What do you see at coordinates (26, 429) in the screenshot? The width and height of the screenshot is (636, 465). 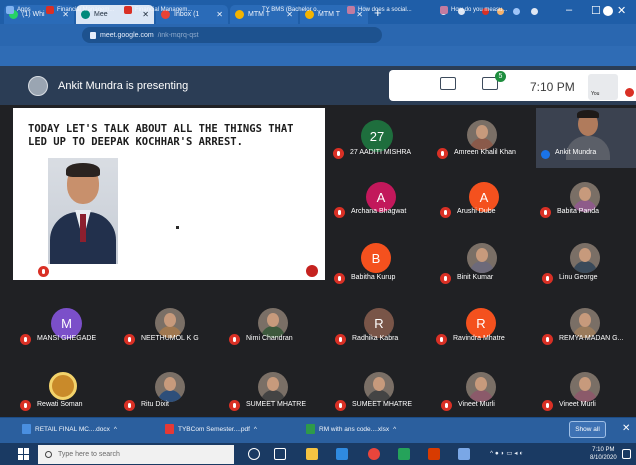 I see `word-file-icon` at bounding box center [26, 429].